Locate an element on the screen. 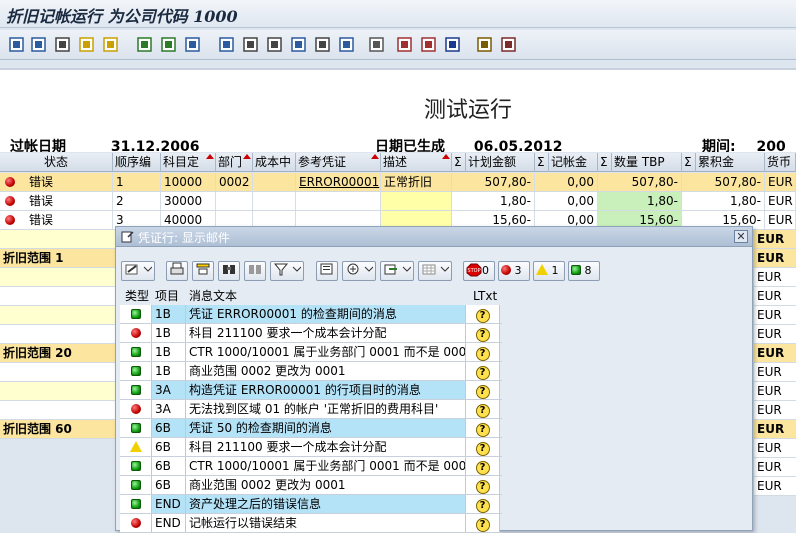 The width and height of the screenshot is (796, 533). view-button is located at coordinates (359, 271).